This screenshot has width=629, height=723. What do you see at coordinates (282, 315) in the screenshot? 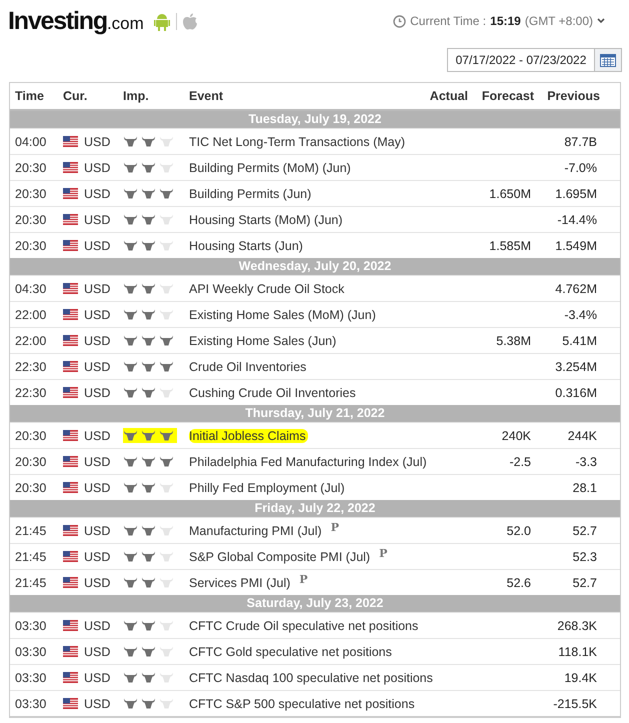
I see `event-name: Existing Home Sales (MoM) (Jun)` at bounding box center [282, 315].